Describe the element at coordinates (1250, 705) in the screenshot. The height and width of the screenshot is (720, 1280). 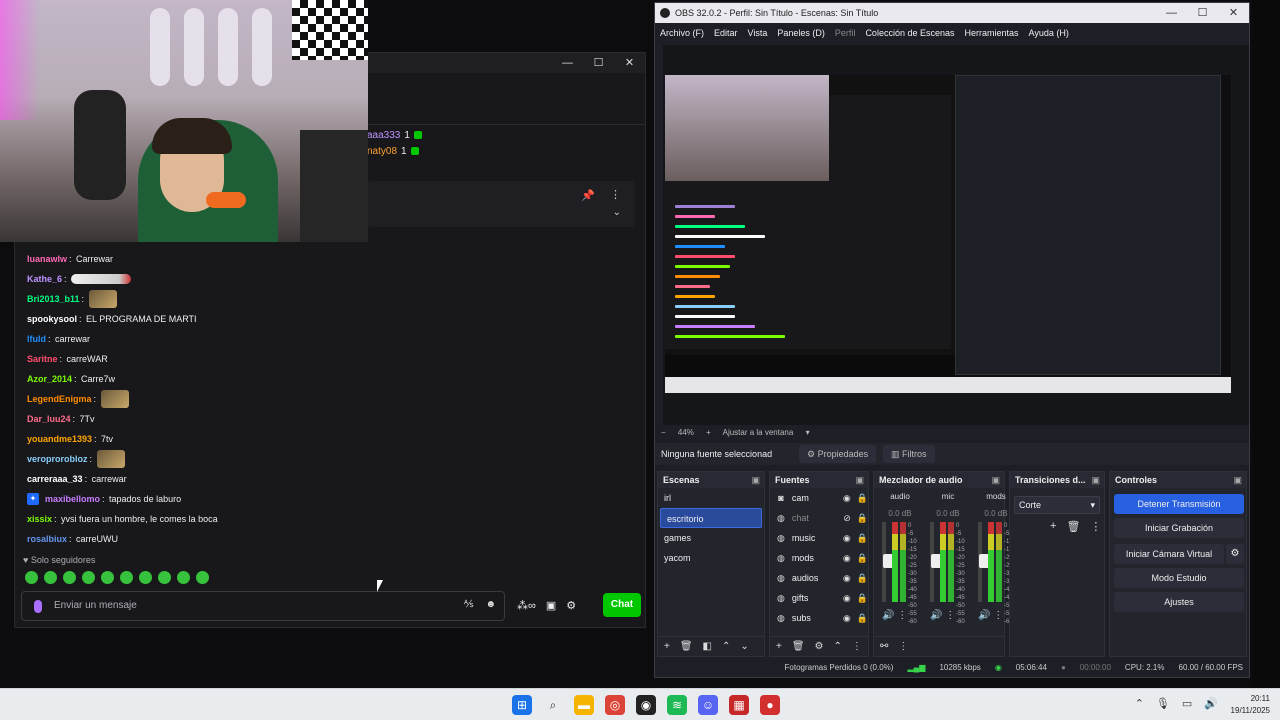
I see `clock: 20:11 19/11/2025` at that location.